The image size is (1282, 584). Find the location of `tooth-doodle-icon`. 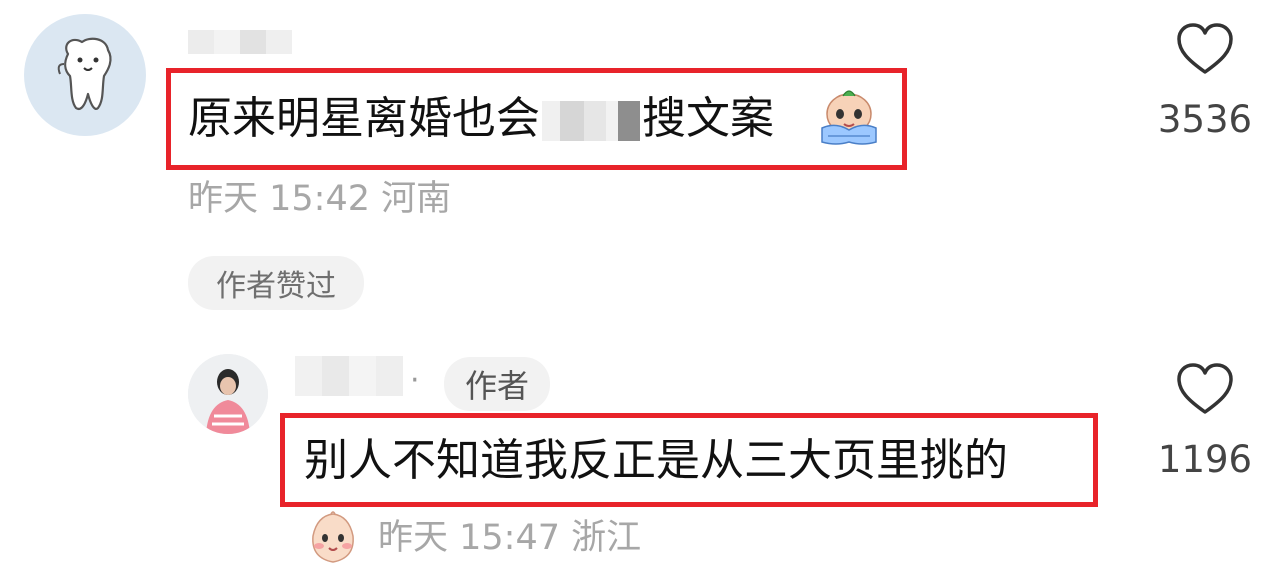

tooth-doodle-icon is located at coordinates (84, 73).